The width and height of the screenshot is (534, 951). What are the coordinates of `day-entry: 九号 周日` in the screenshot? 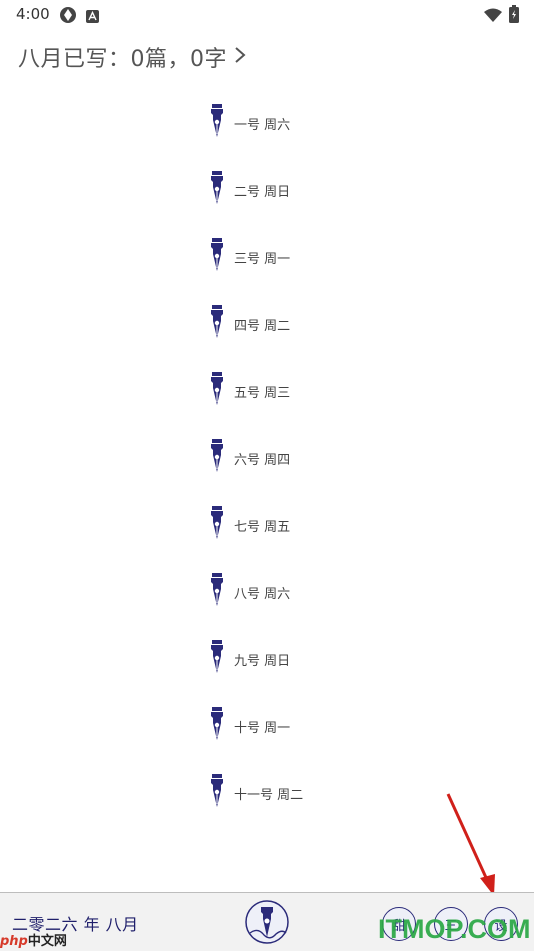 It's located at (249, 659).